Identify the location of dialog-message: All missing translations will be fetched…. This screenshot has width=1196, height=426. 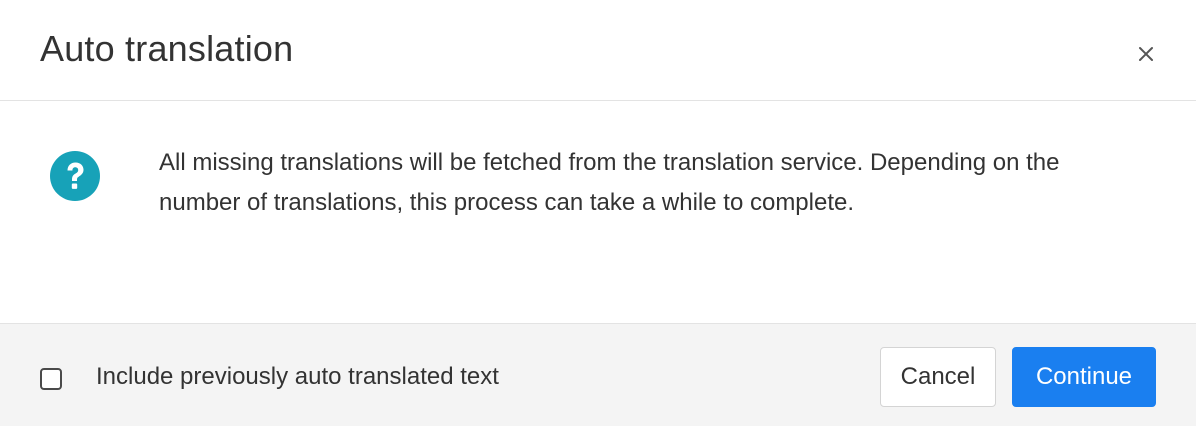
(609, 182).